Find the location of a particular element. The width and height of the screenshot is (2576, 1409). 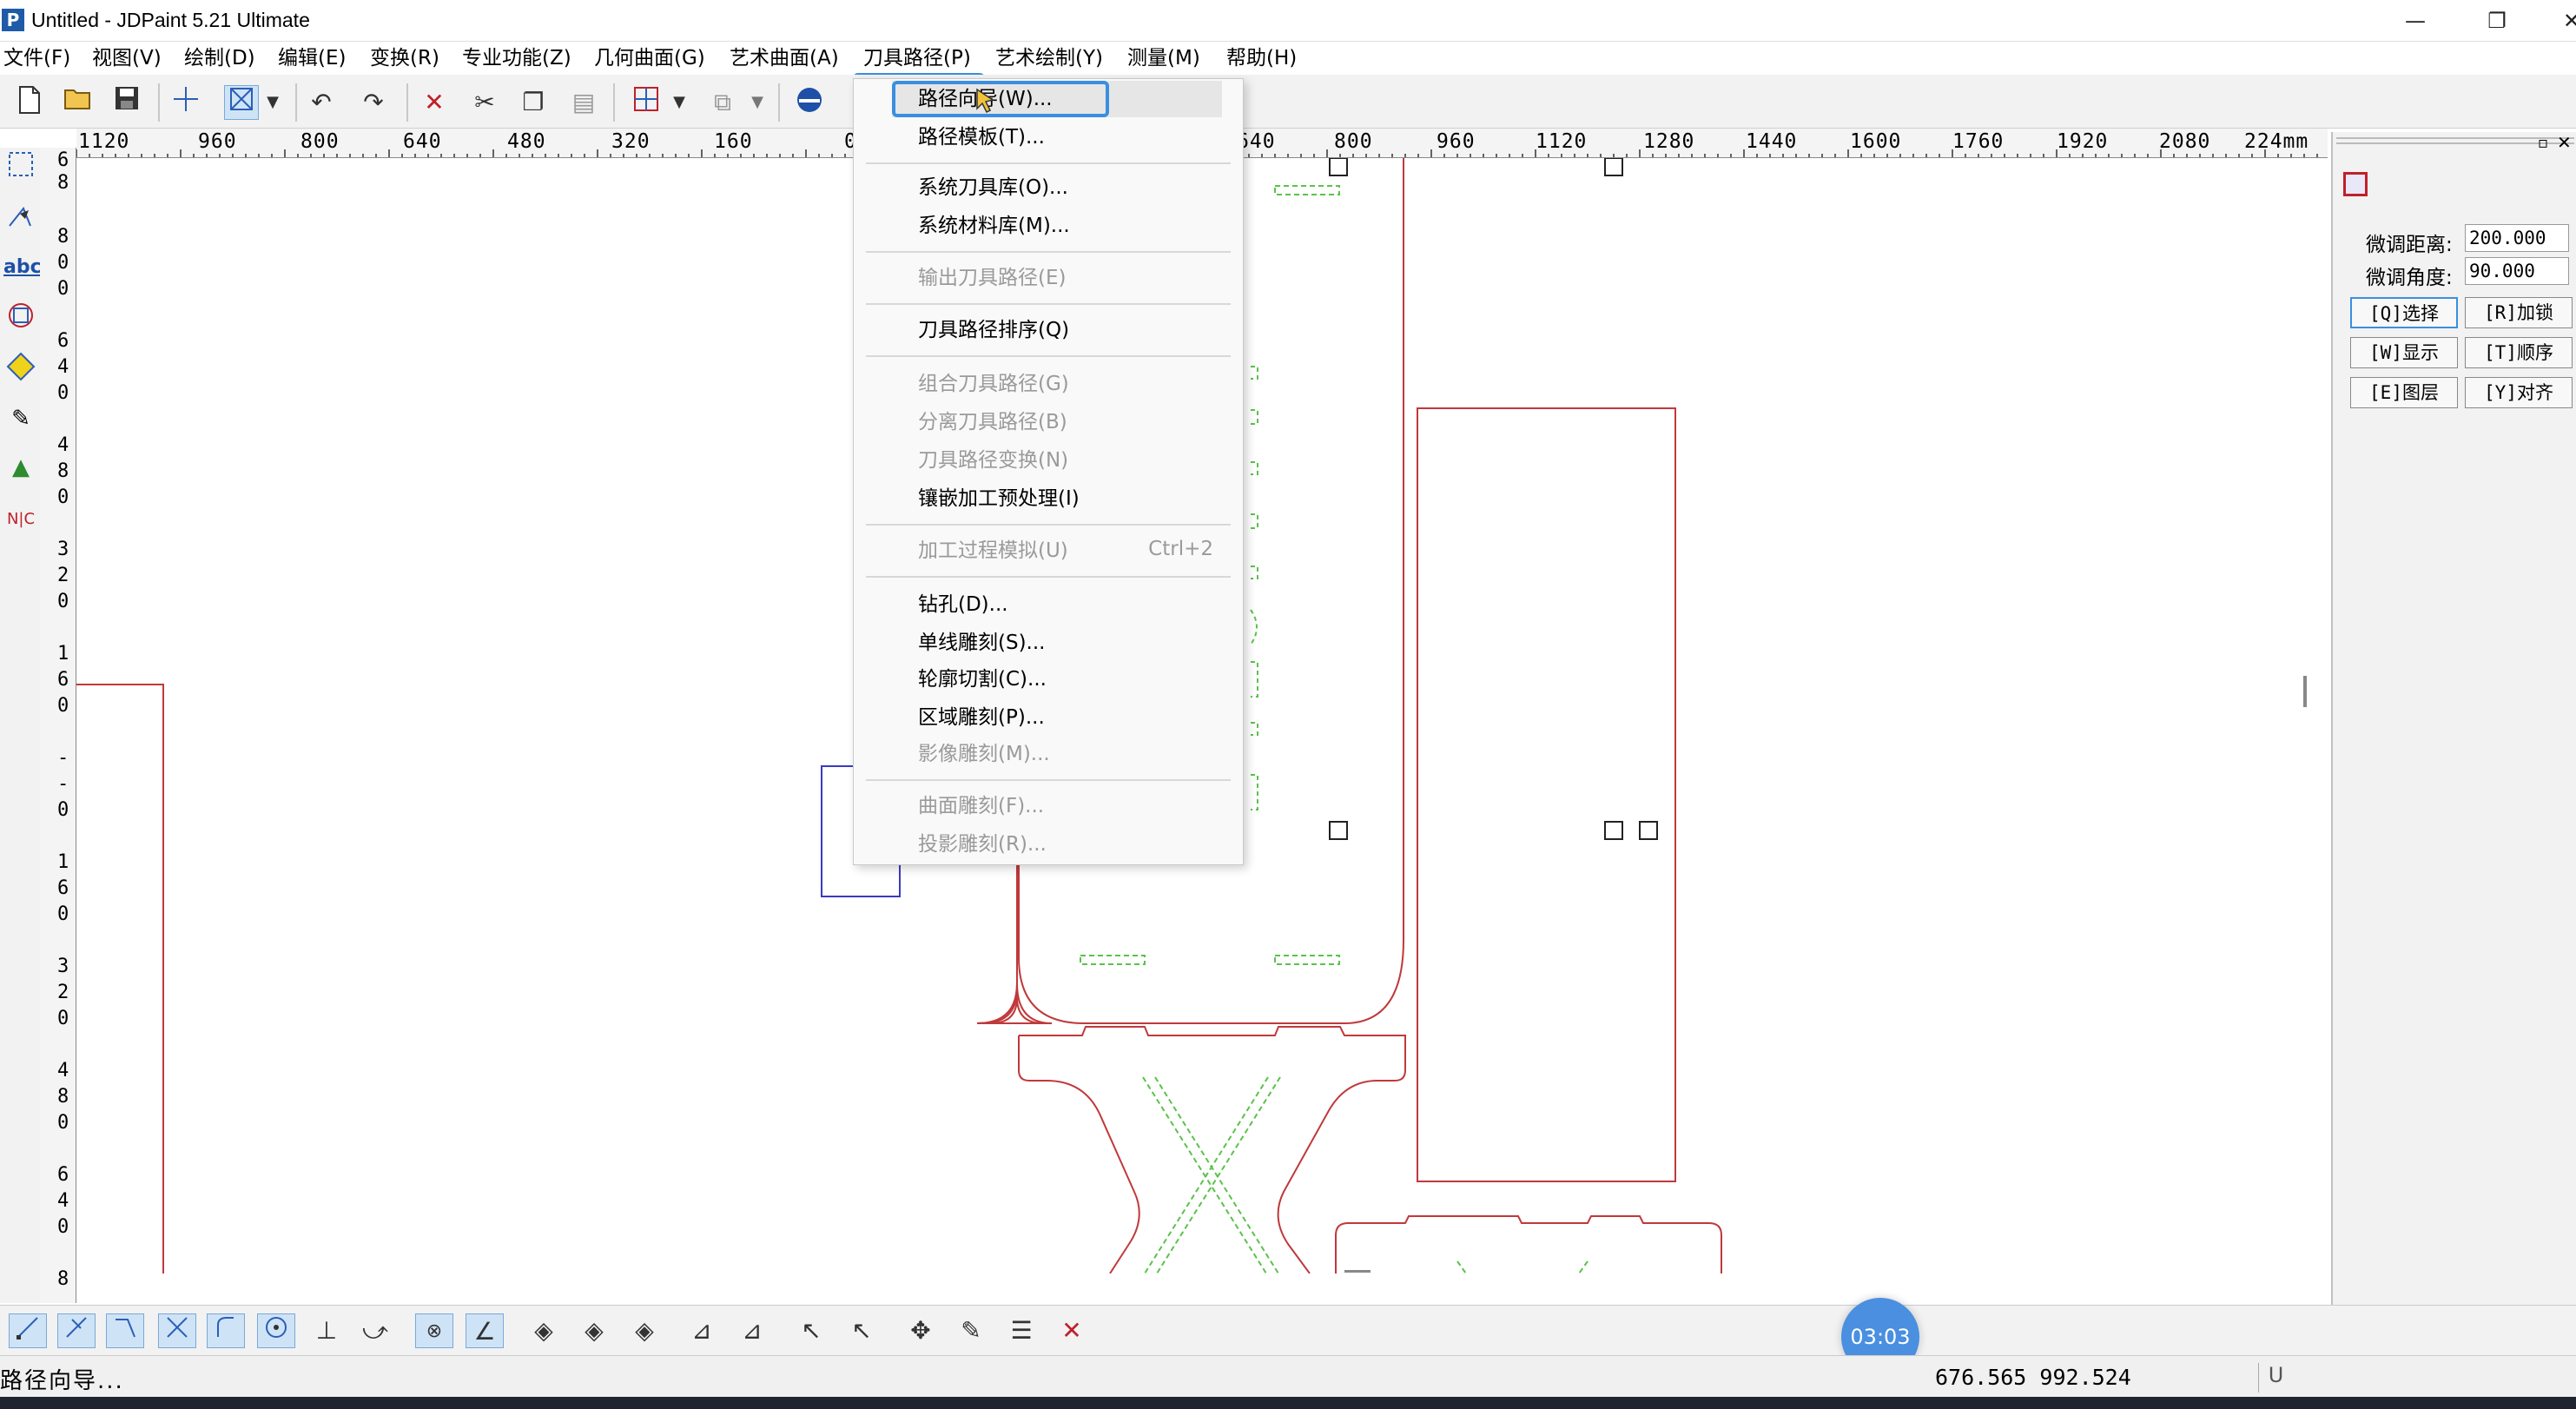

os-taskbar is located at coordinates (1288, 1403).